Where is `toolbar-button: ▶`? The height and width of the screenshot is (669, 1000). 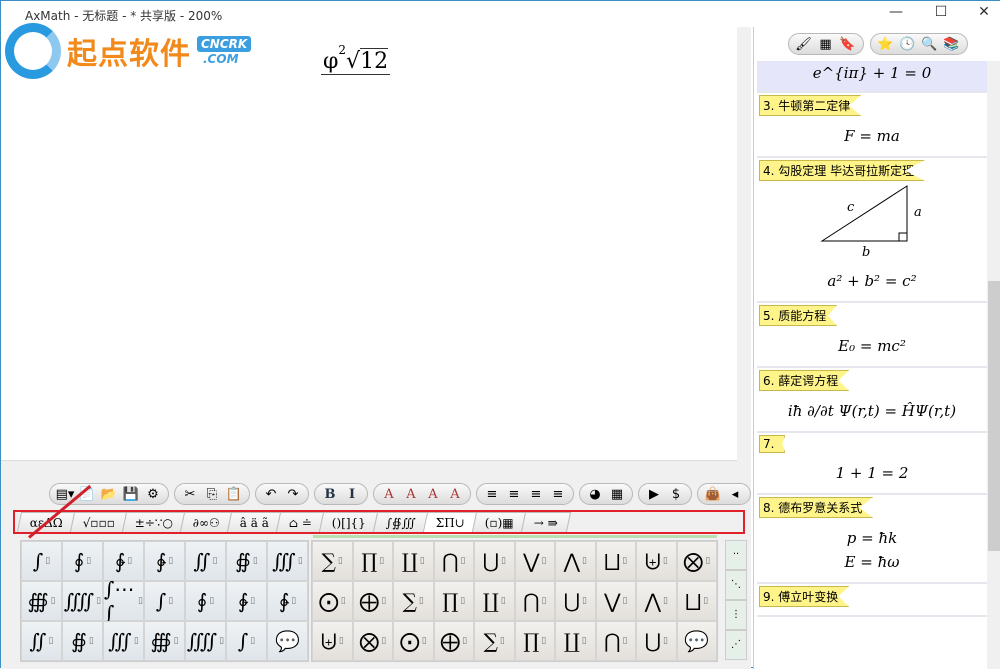
toolbar-button: ▶ is located at coordinates (654, 494).